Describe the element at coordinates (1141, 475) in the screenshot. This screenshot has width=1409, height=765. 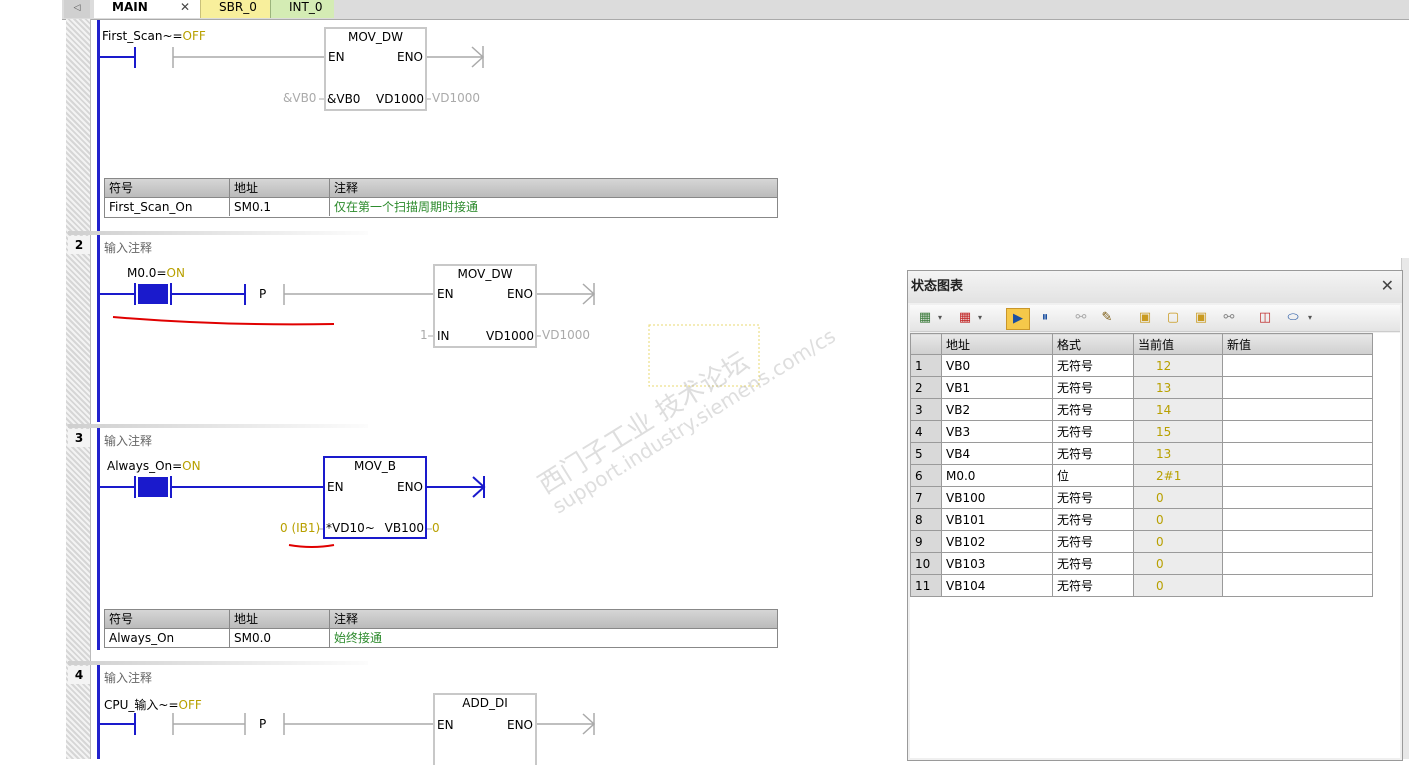
I see `table-row: 6 M0.0 位 2#1` at that location.